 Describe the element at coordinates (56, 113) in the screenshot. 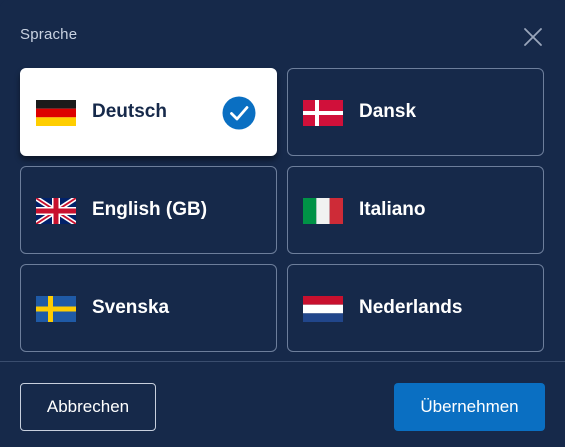

I see `flag-germany-icon` at that location.